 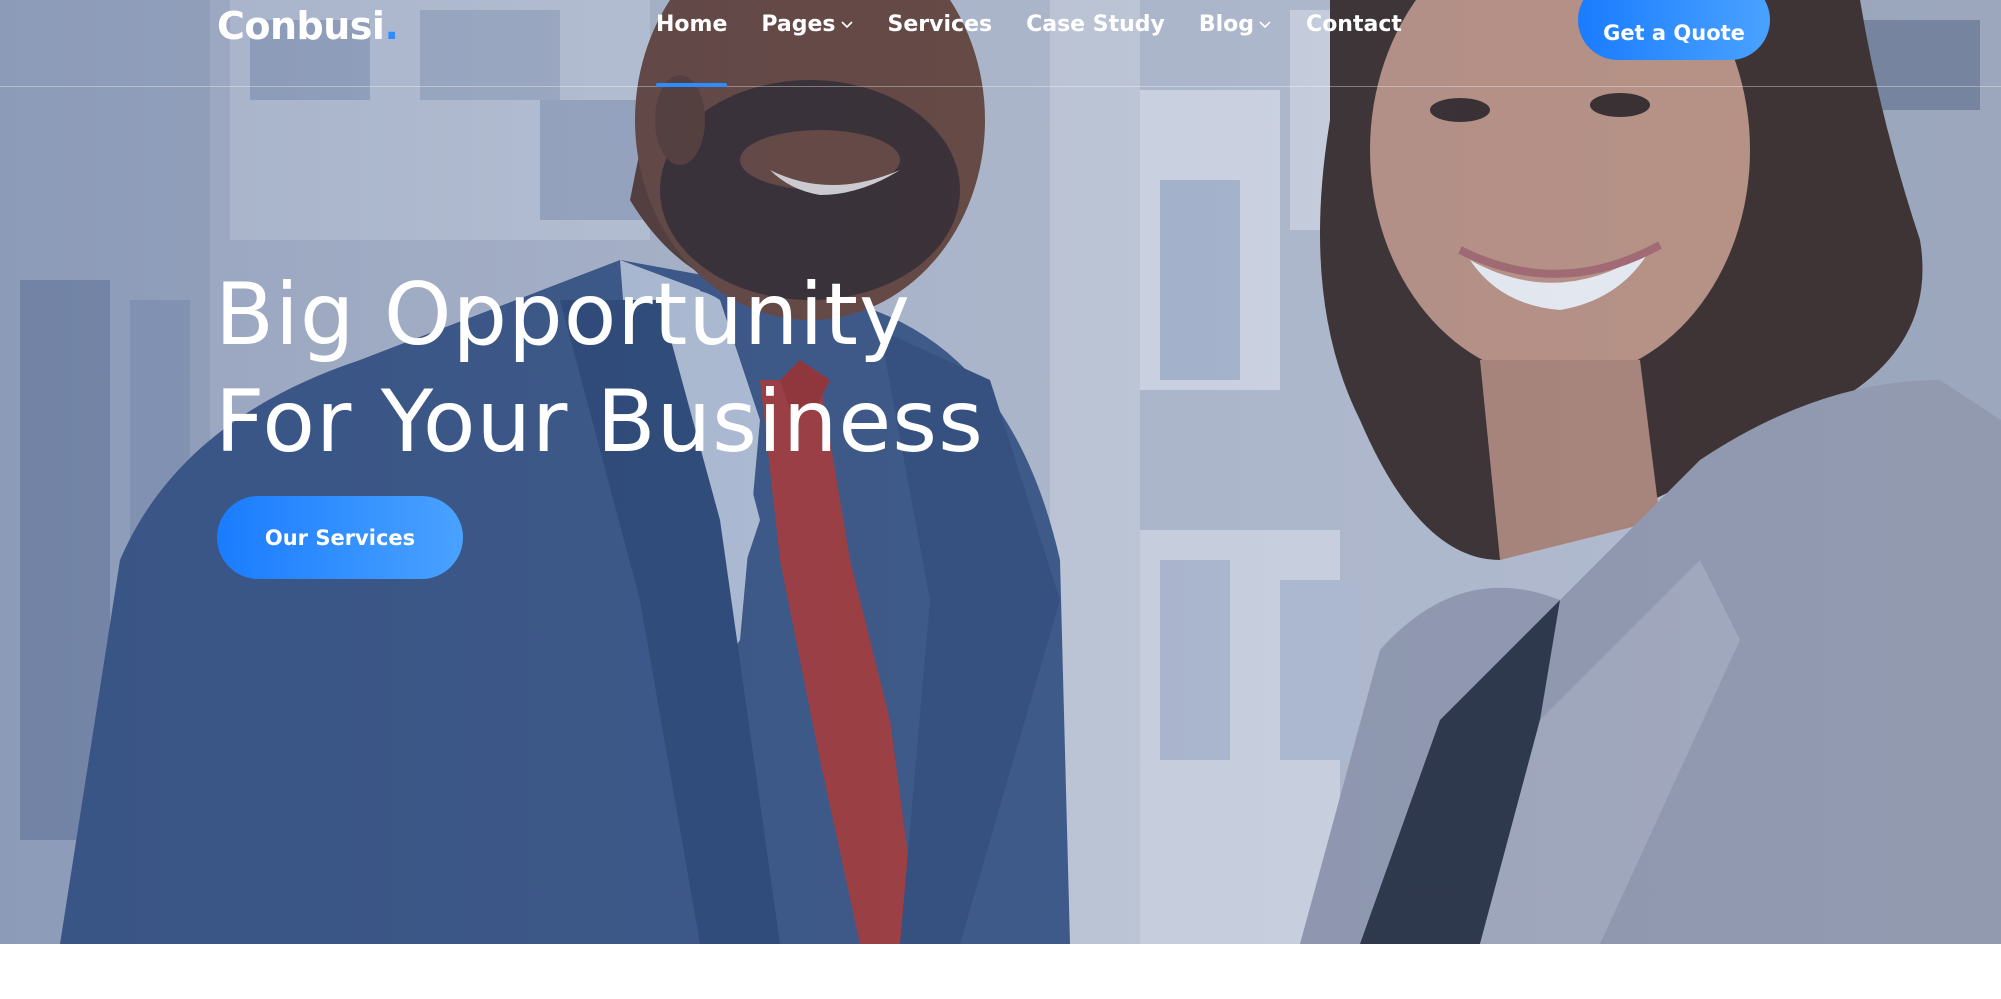 I want to click on nav-item-case-study: Case Study, so click(x=1095, y=43).